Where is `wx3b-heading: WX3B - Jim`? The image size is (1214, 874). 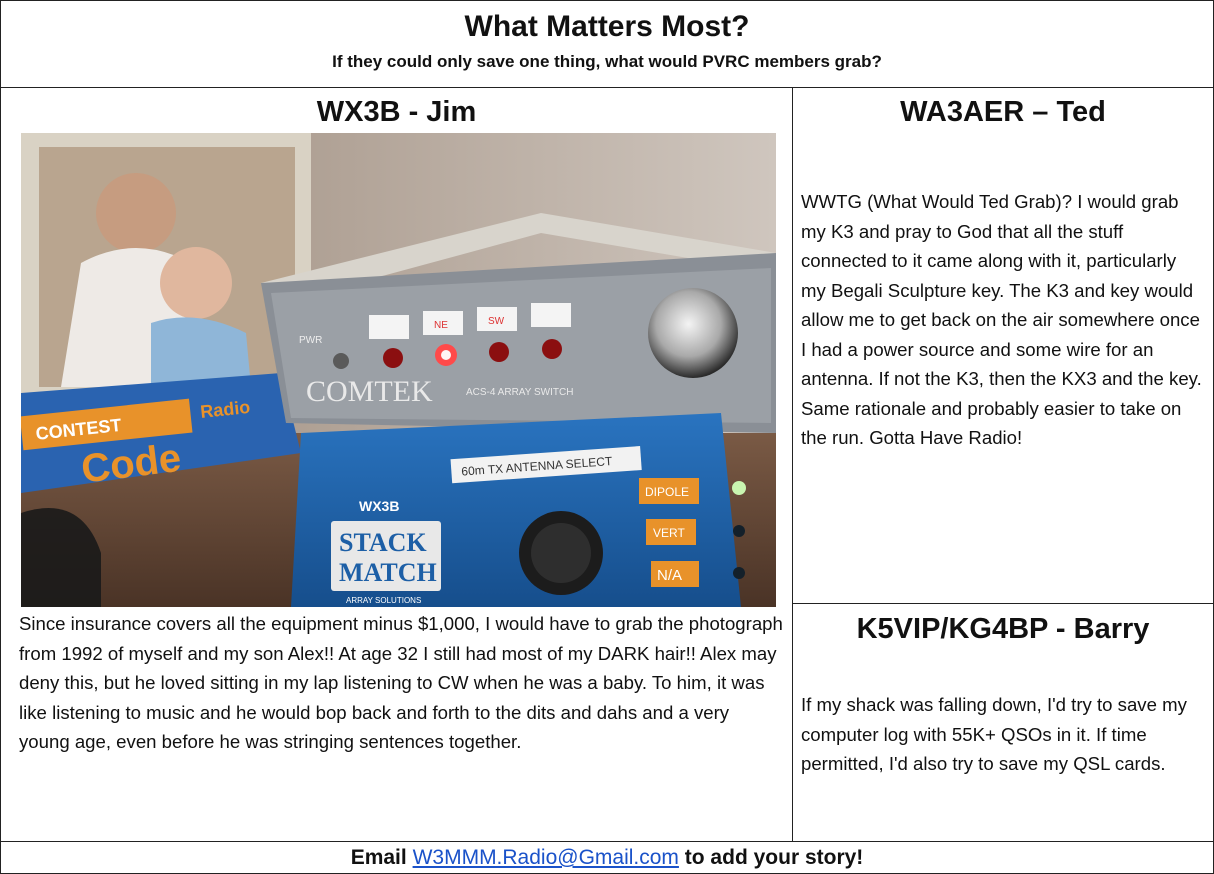 wx3b-heading: WX3B - Jim is located at coordinates (396, 112).